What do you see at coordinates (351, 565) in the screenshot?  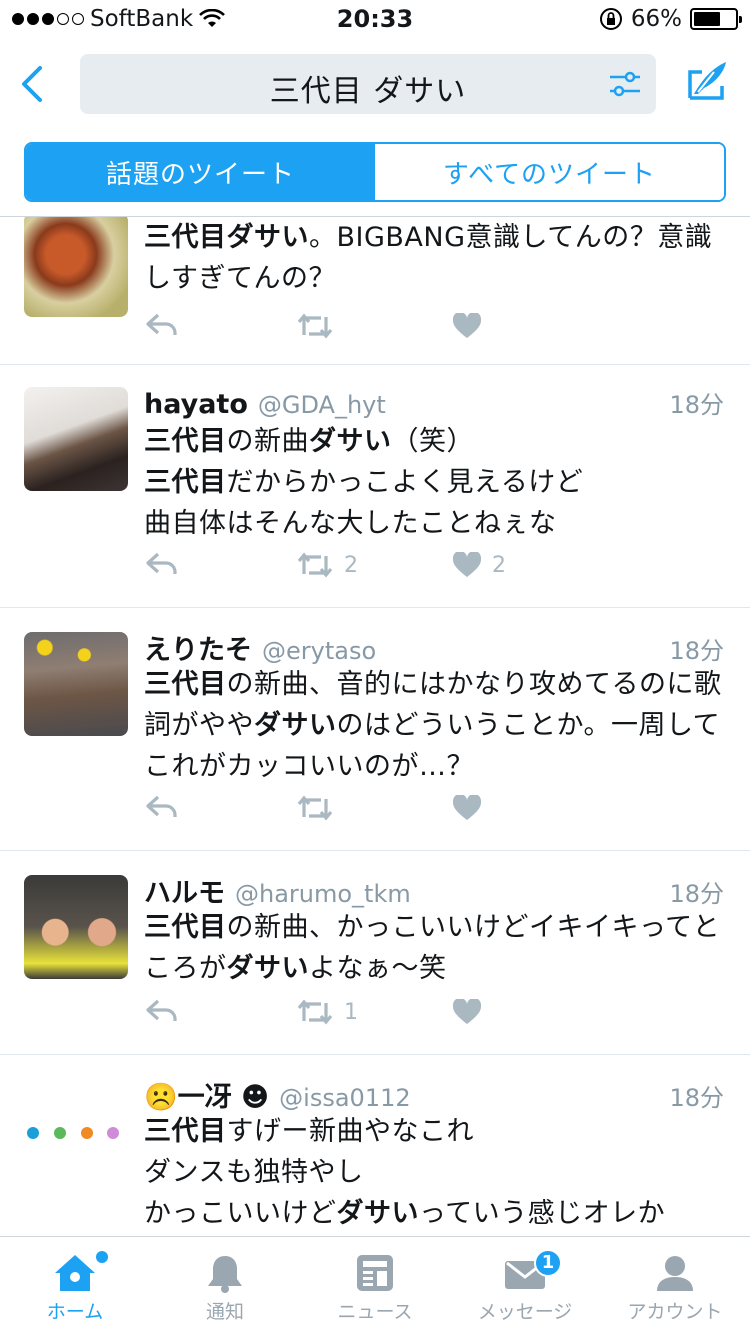 I see `retweet-count: 2` at bounding box center [351, 565].